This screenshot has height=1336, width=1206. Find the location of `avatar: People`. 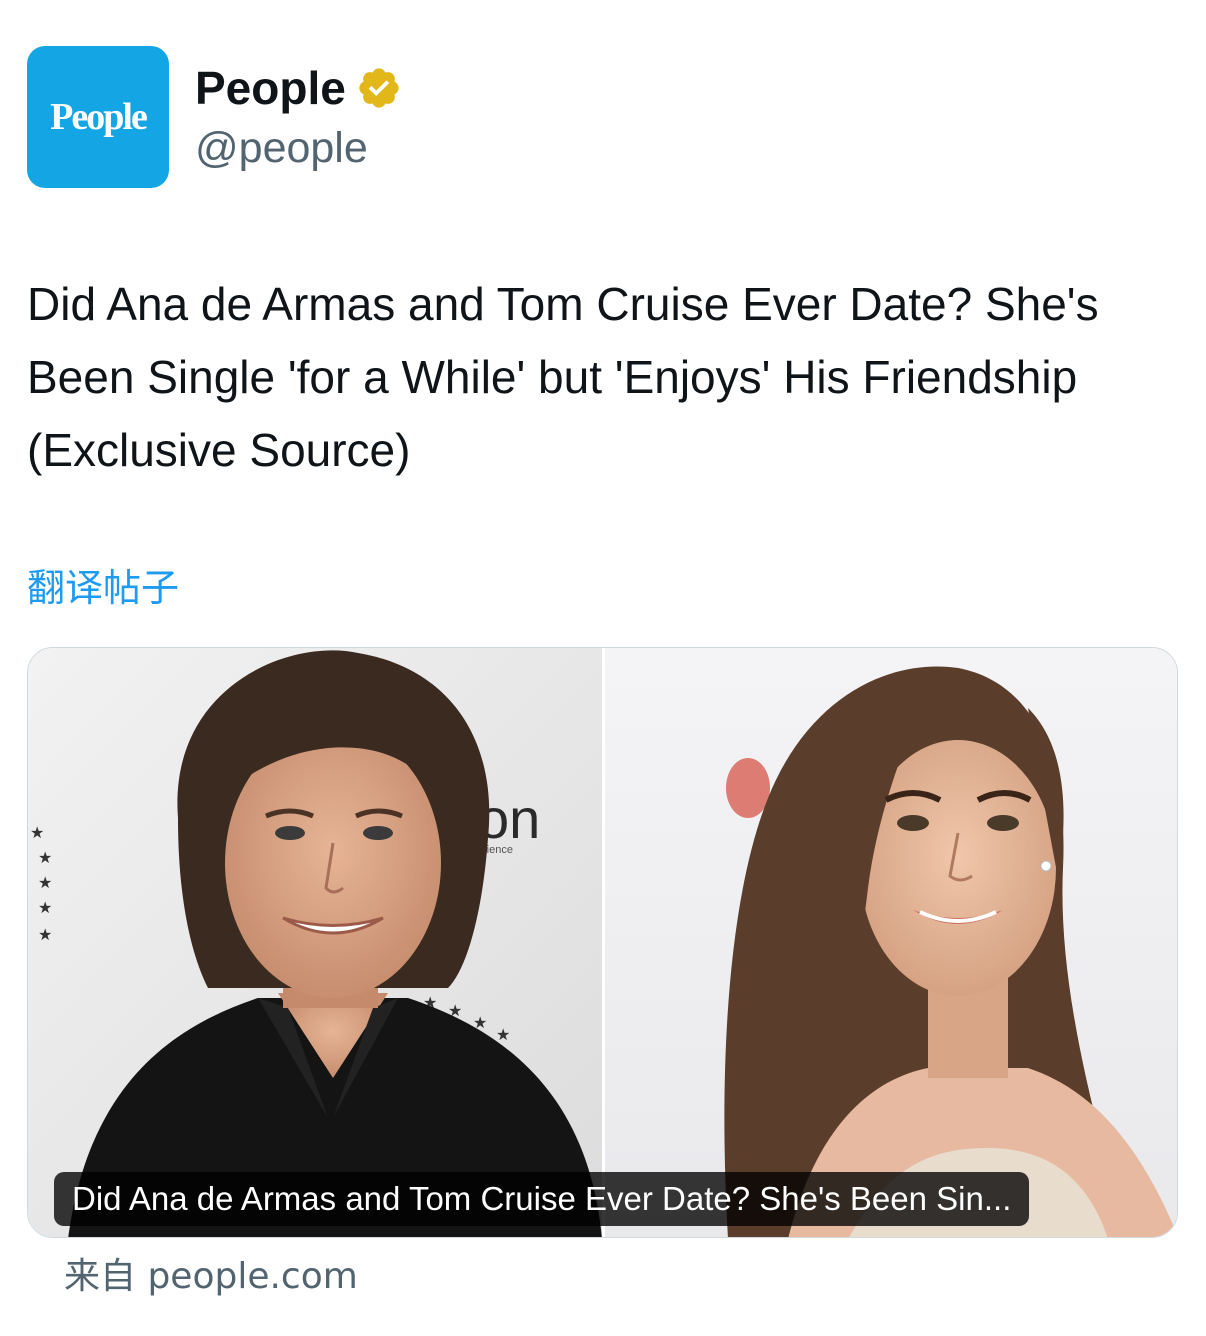

avatar: People is located at coordinates (98, 117).